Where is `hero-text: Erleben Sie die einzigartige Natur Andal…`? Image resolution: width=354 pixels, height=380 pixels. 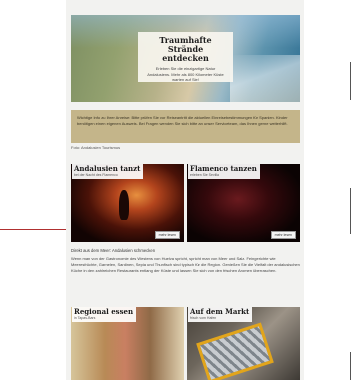 hero-text: Erleben Sie die einzigartige Natur Andal… is located at coordinates (185, 74).